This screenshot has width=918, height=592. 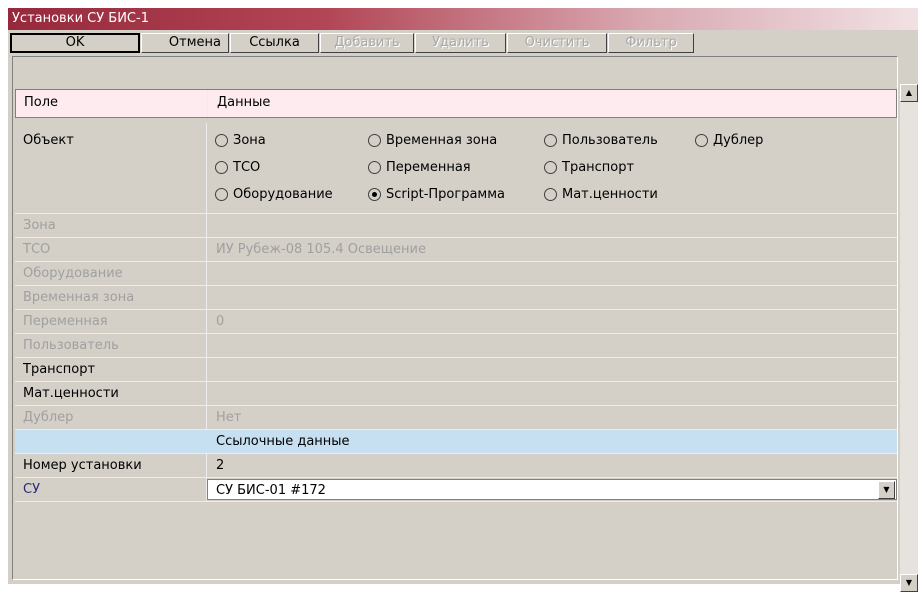 I want to click on row-su: СУ СУ БИС-01 #172 ▼, so click(x=456, y=490).